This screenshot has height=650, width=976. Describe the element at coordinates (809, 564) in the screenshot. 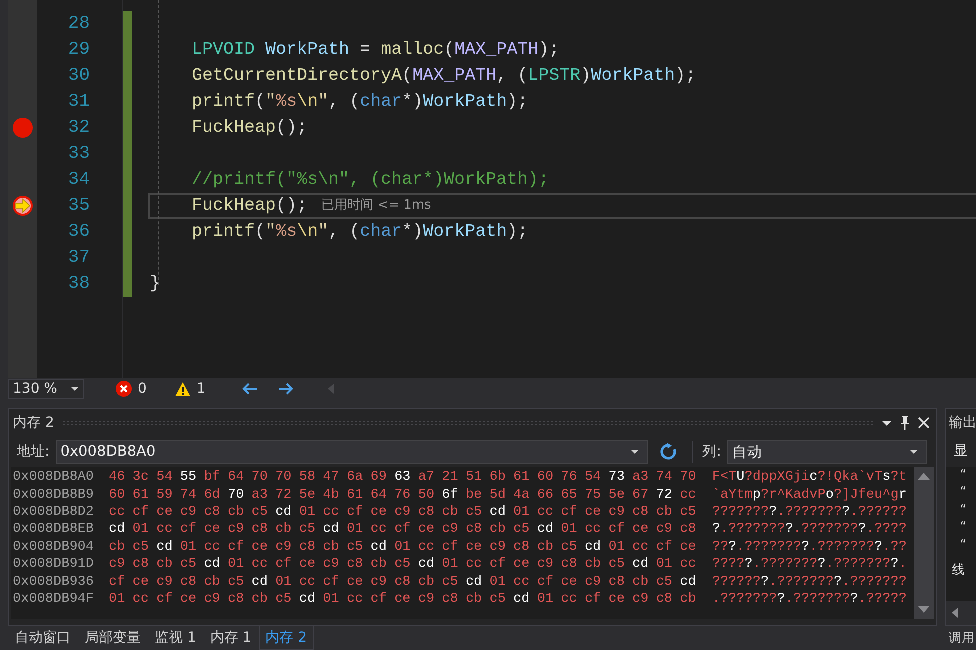

I see `ascii-text: ?????.????????.????????.` at that location.